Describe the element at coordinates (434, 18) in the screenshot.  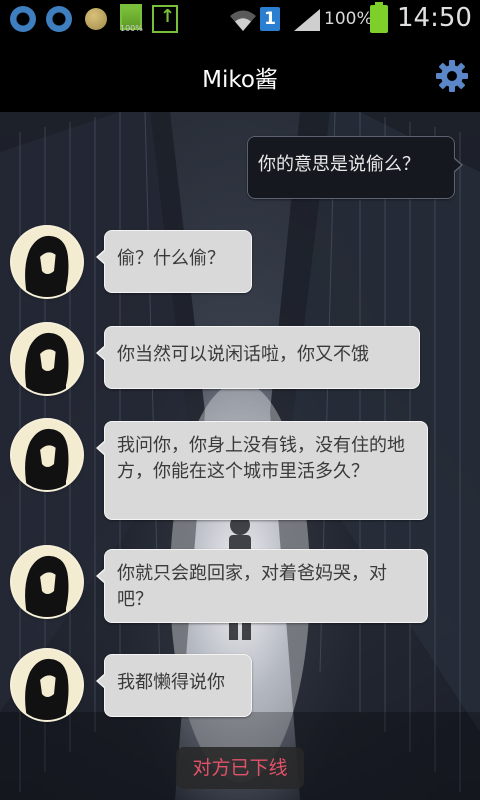
I see `clock: 14:50` at that location.